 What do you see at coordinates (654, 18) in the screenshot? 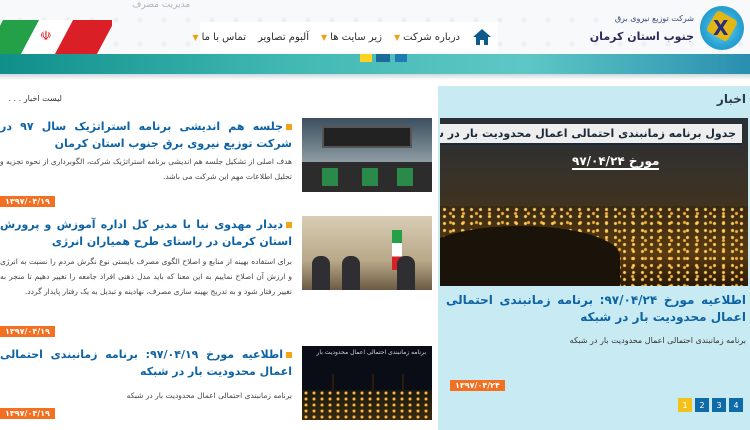
I see `company-small-label: شرکت توزیع نیروی برق` at bounding box center [654, 18].